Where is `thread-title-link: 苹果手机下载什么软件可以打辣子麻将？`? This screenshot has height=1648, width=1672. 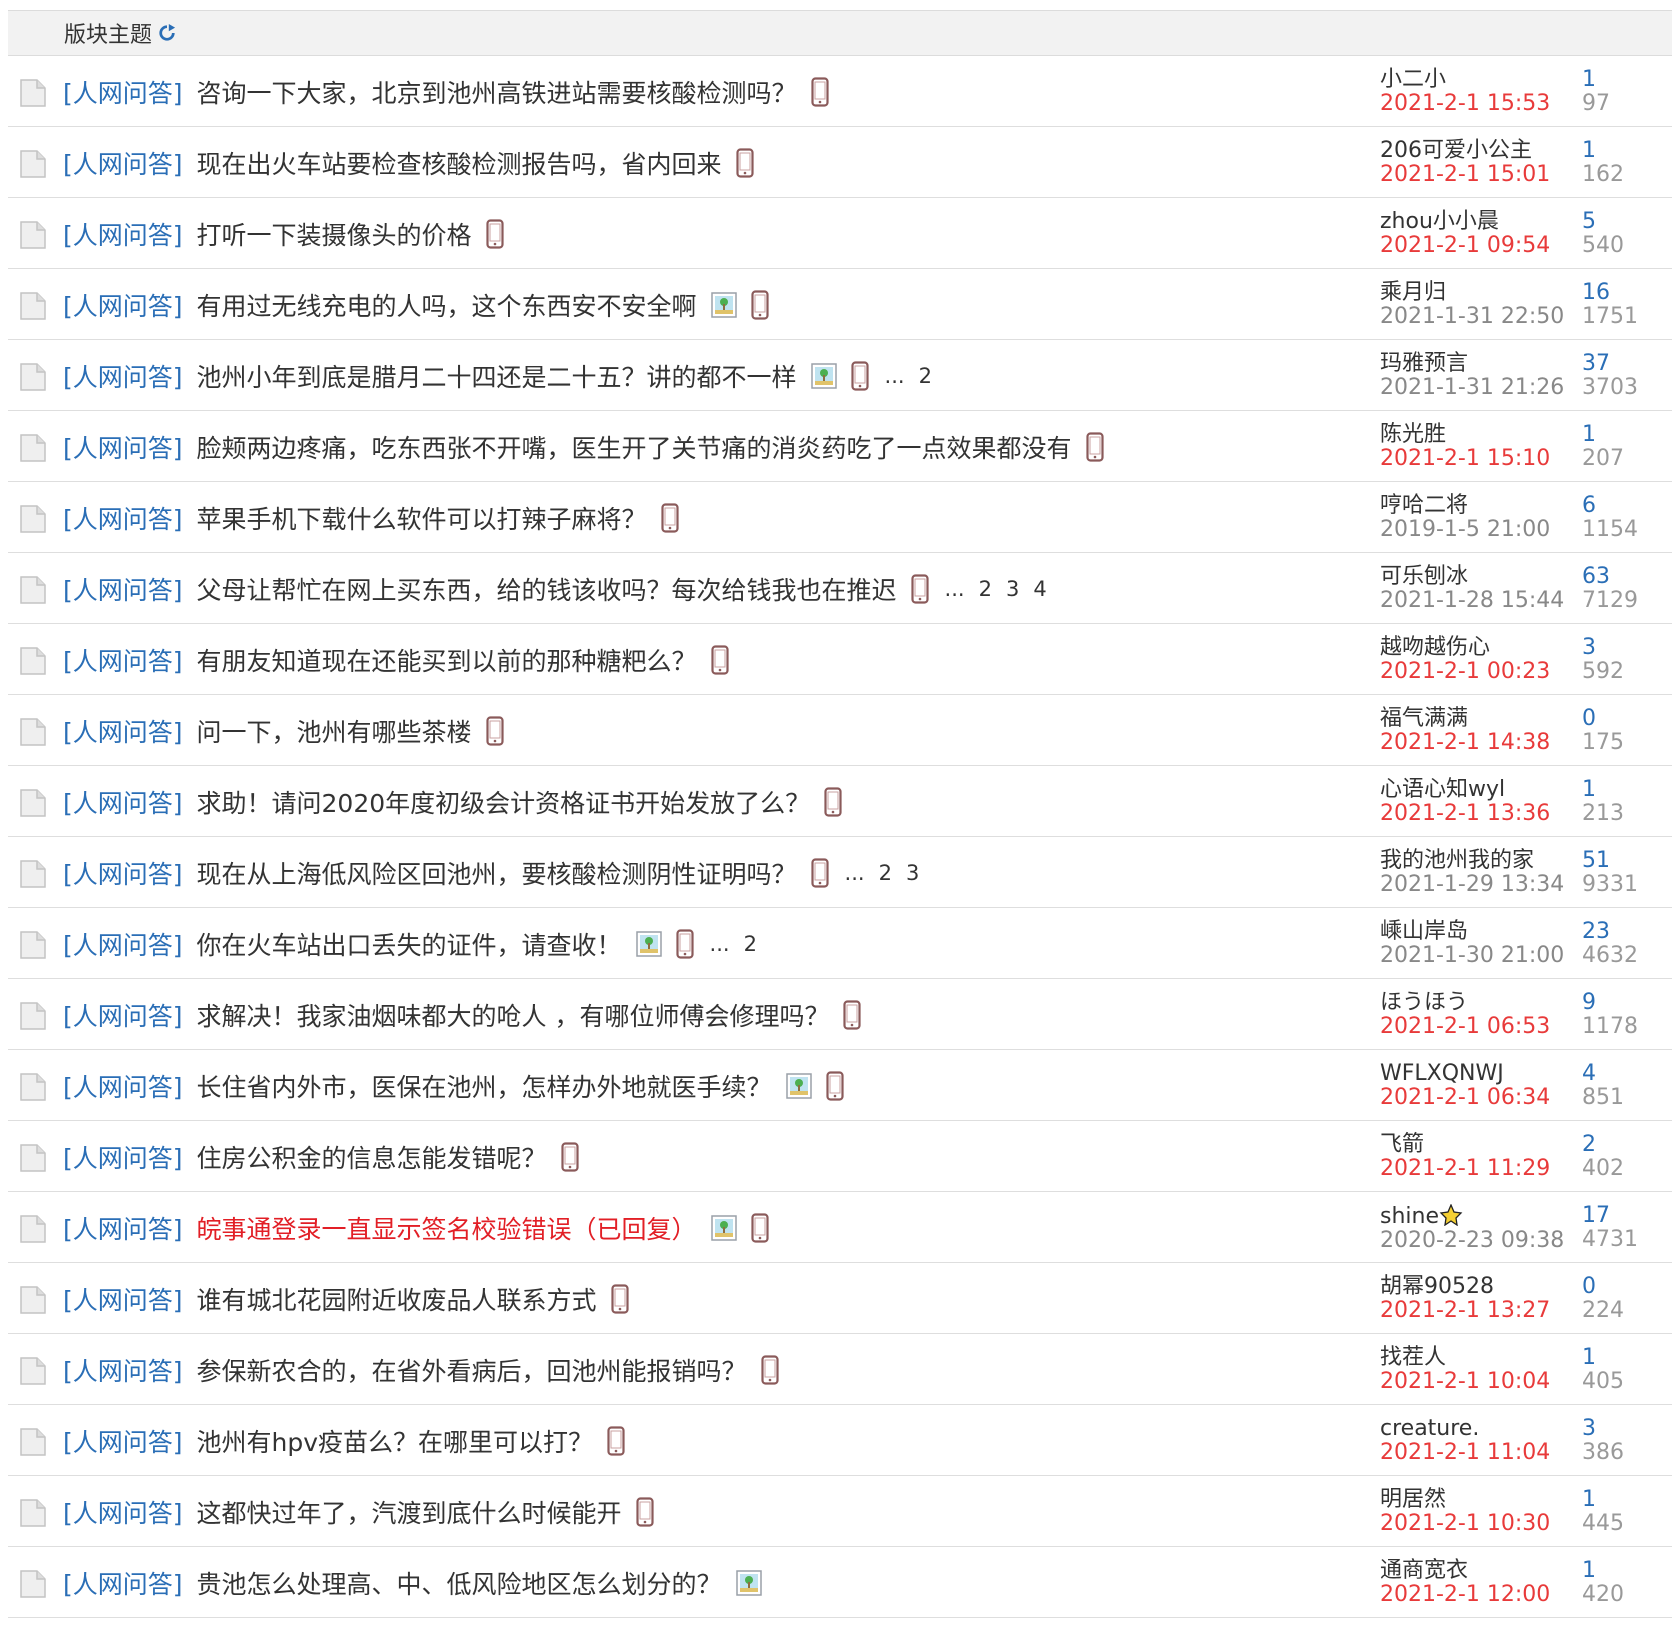 thread-title-link: 苹果手机下载什么软件可以打辣子麻将？ is located at coordinates (422, 518).